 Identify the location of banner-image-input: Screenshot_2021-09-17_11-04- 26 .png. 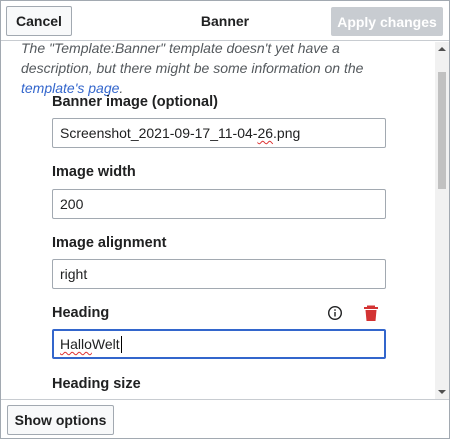
(219, 133).